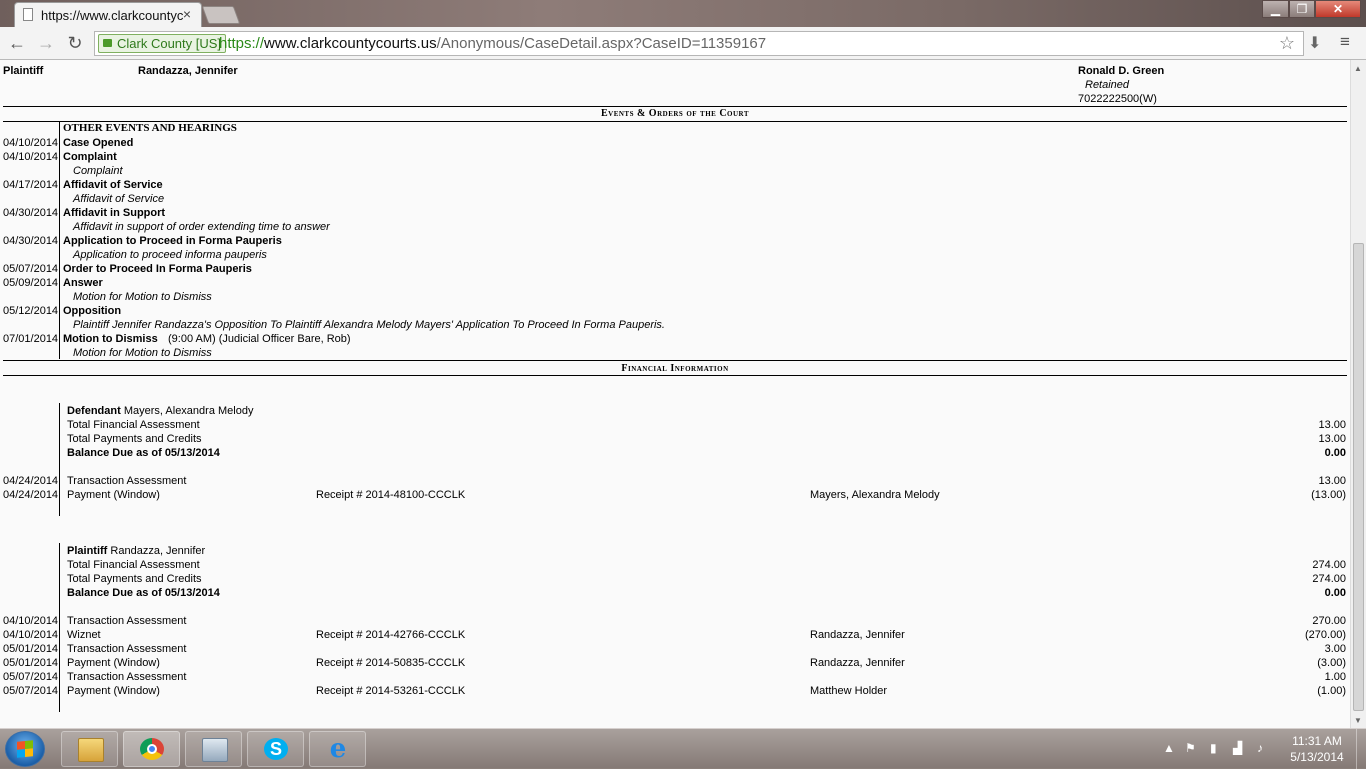  I want to click on total-assessment-value: 13.00, so click(1332, 425).